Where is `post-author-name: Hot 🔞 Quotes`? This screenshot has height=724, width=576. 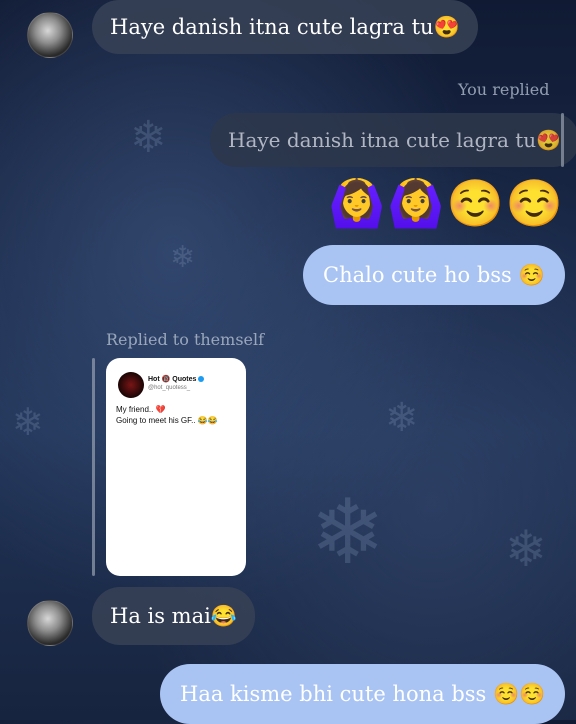 post-author-name: Hot 🔞 Quotes is located at coordinates (176, 379).